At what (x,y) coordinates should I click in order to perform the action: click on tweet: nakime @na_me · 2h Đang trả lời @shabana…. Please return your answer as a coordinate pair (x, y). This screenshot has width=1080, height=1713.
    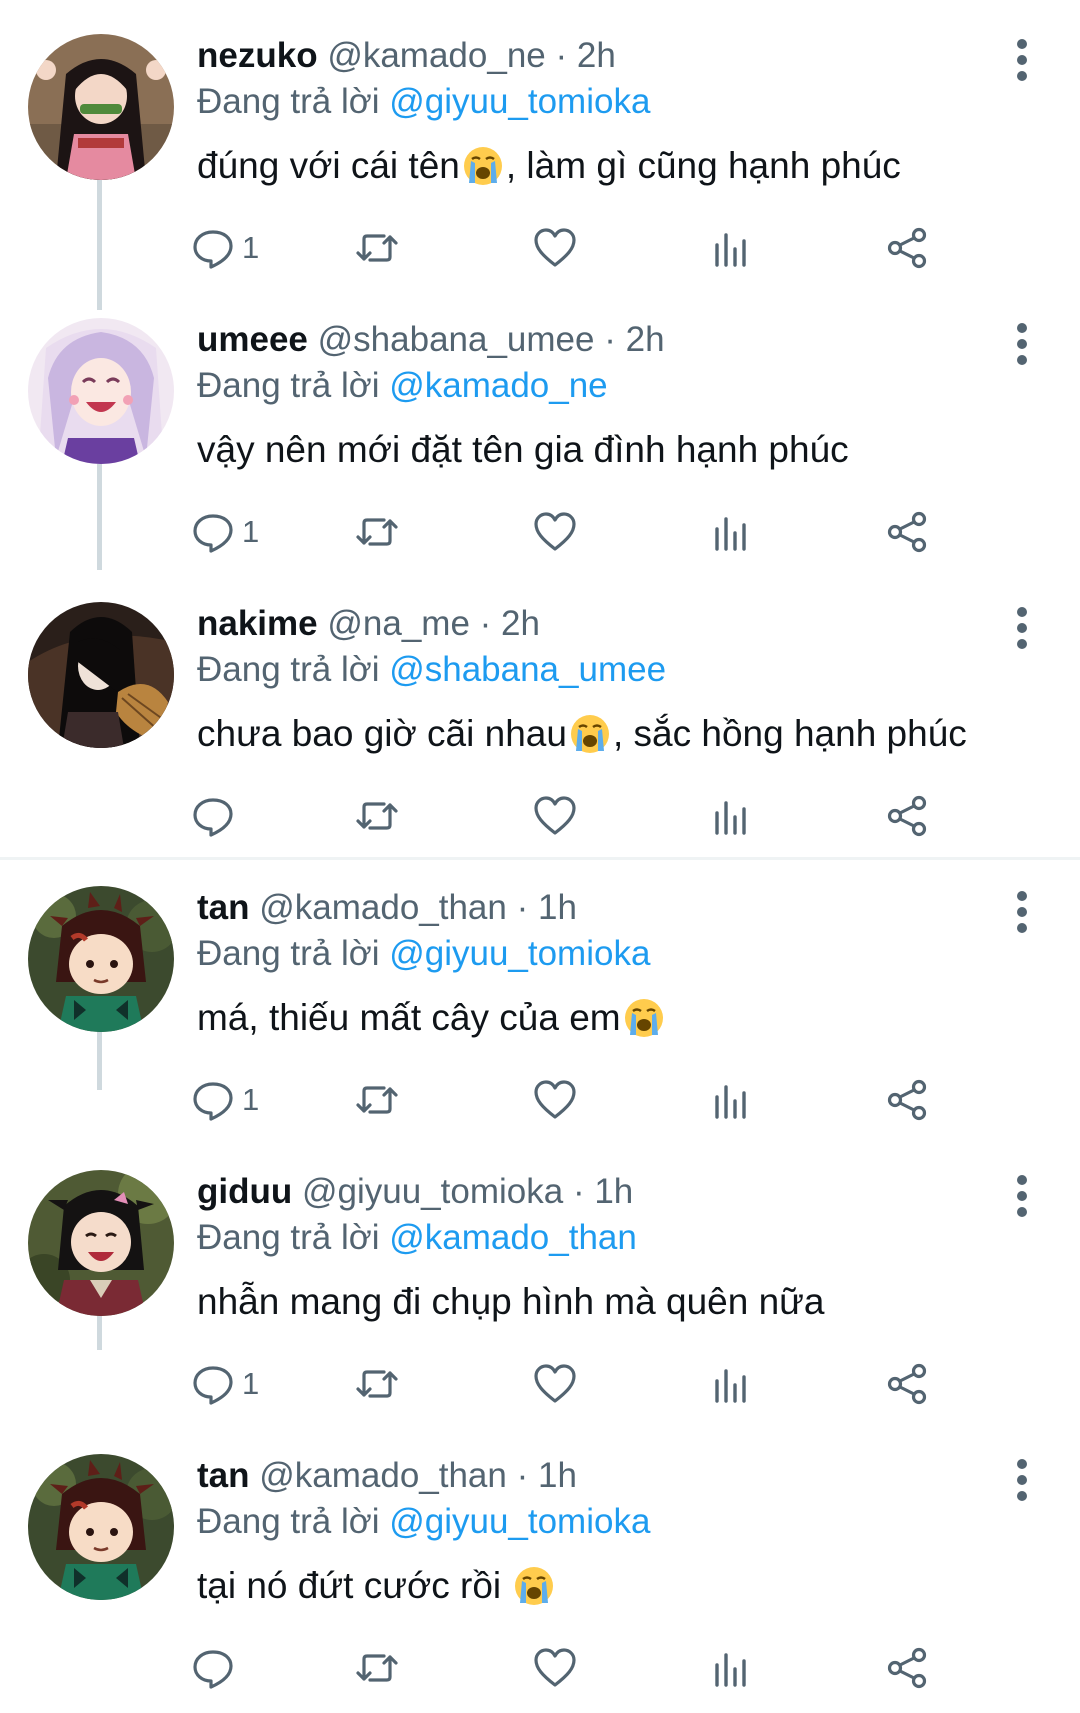
    Looking at the image, I should click on (540, 722).